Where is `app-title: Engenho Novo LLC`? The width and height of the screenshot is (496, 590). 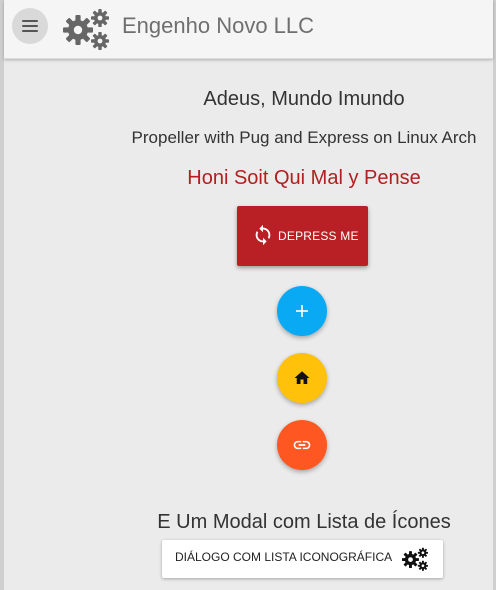 app-title: Engenho Novo LLC is located at coordinates (218, 25).